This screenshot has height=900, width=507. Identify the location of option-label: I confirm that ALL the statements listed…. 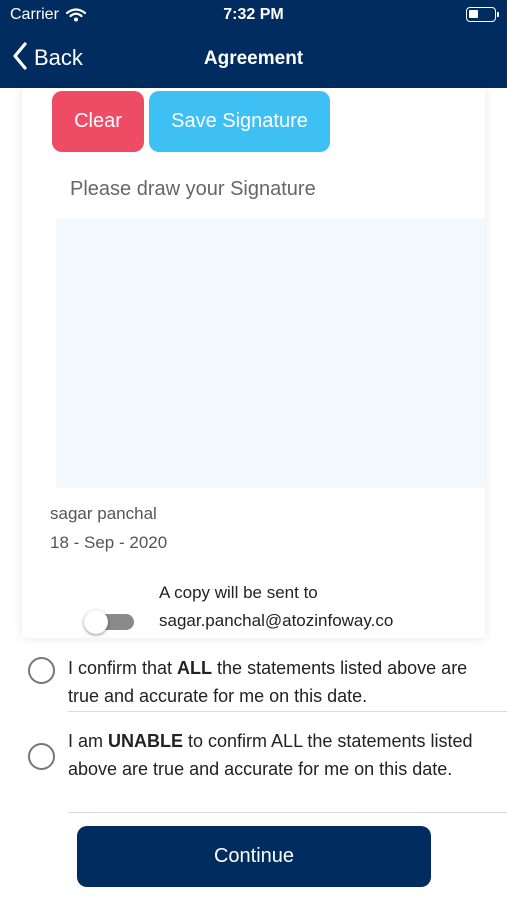
(278, 682).